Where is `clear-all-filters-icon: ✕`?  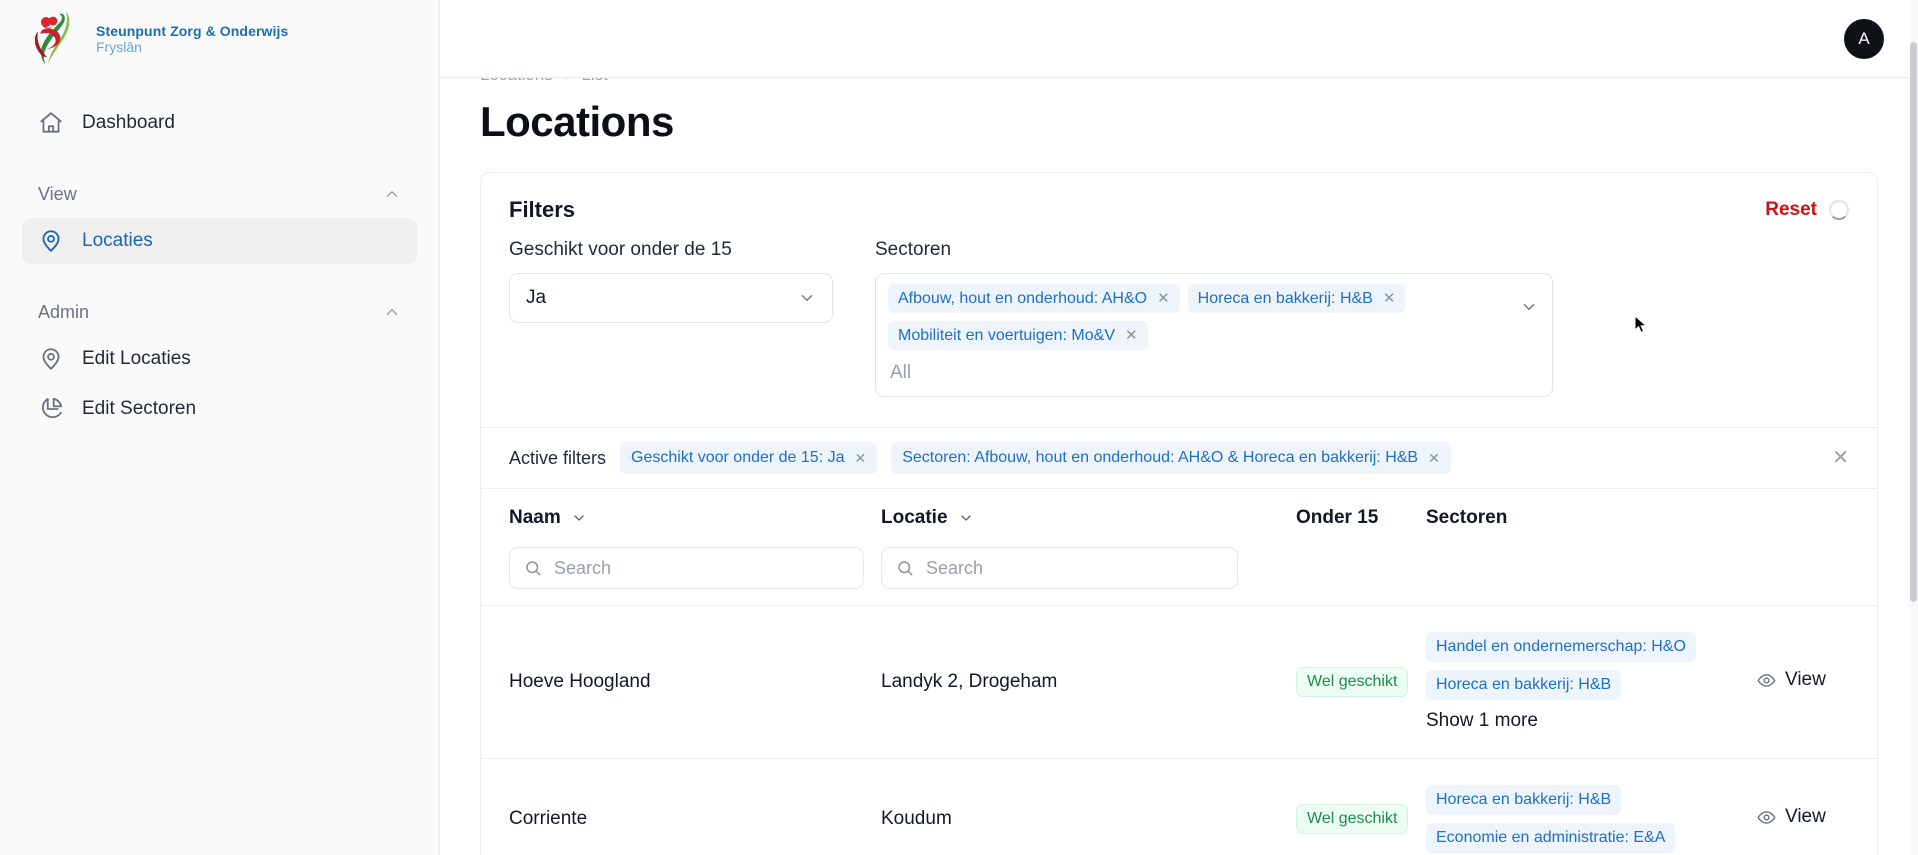
clear-all-filters-icon: ✕ is located at coordinates (1840, 458).